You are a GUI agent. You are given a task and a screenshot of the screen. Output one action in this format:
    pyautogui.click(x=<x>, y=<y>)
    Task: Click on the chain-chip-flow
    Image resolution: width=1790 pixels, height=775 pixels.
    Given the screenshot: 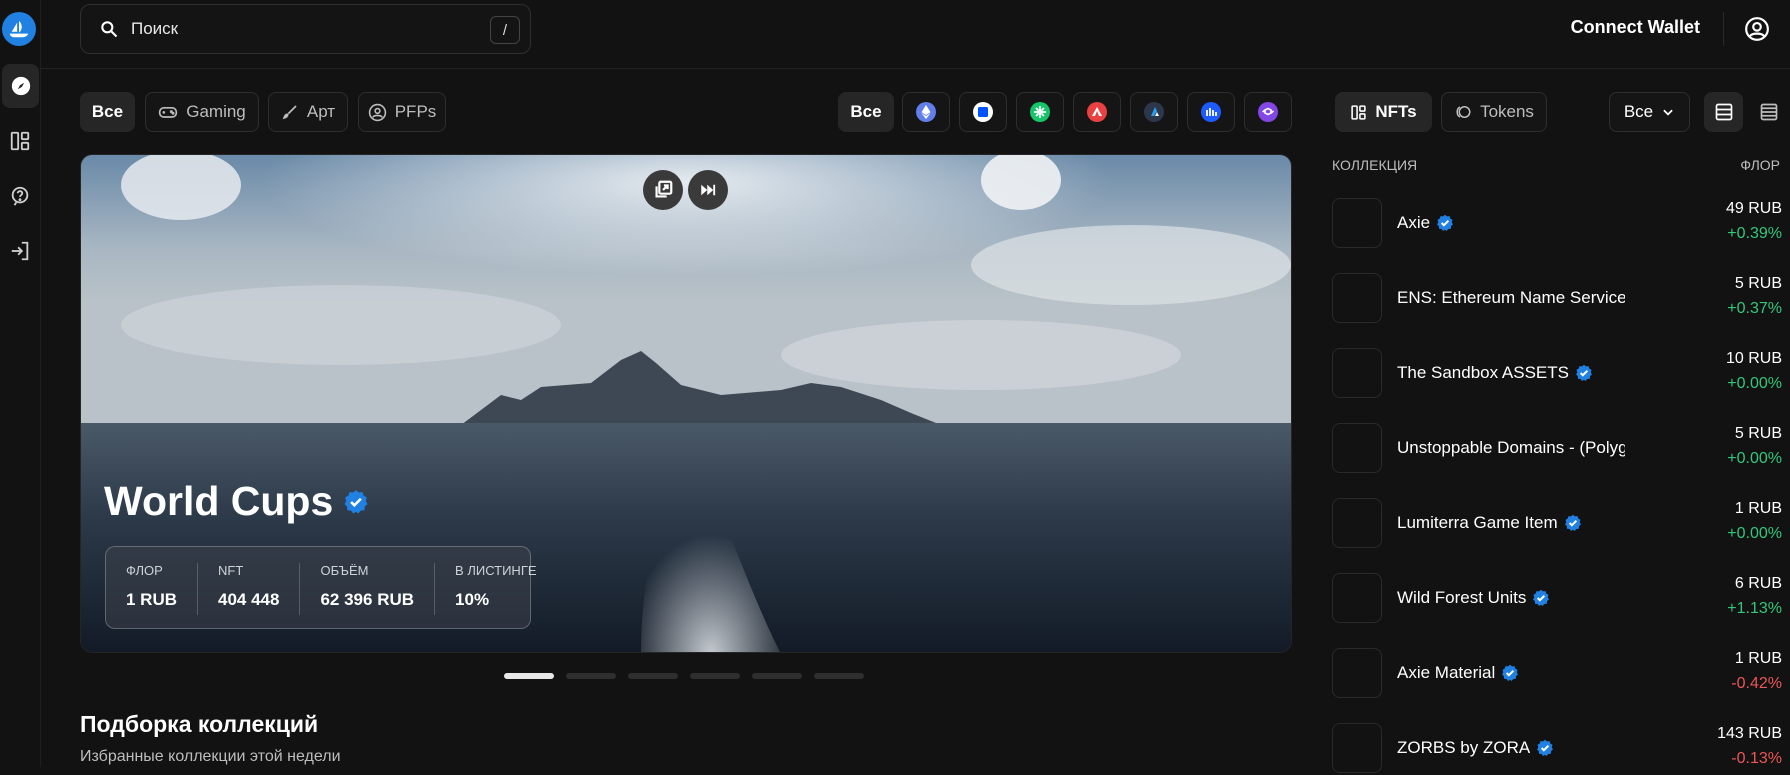 What is the action you would take?
    pyautogui.click(x=1040, y=112)
    